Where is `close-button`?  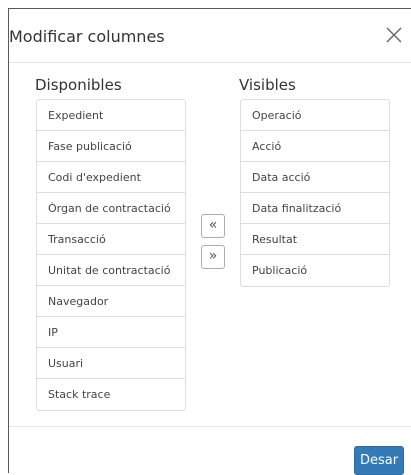 close-button is located at coordinates (394, 35).